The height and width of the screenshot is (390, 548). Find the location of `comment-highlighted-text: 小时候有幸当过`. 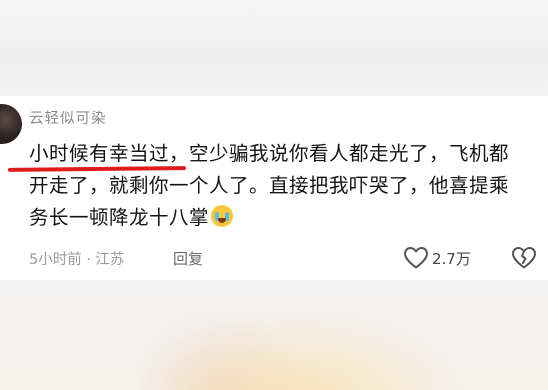

comment-highlighted-text: 小时候有幸当过 is located at coordinates (99, 153).